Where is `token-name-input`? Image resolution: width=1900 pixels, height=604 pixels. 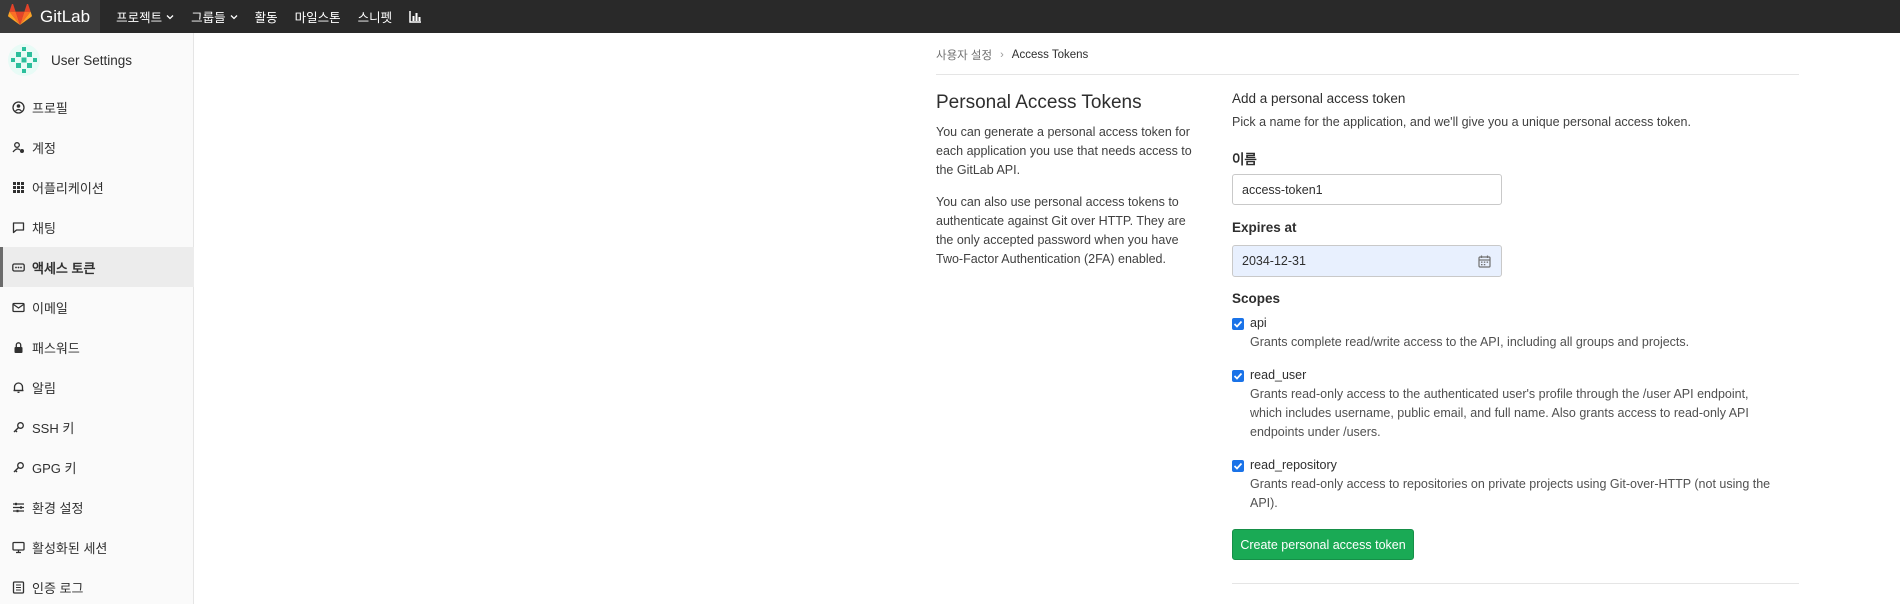
token-name-input is located at coordinates (1367, 189).